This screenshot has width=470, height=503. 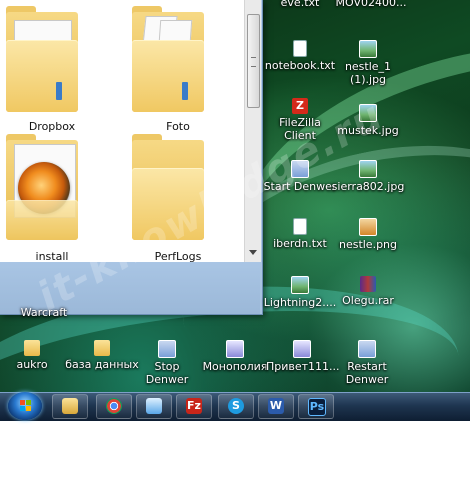 I want to click on desktop-icon-sierra802-jpg: sierra802.jpg, so click(x=368, y=182).